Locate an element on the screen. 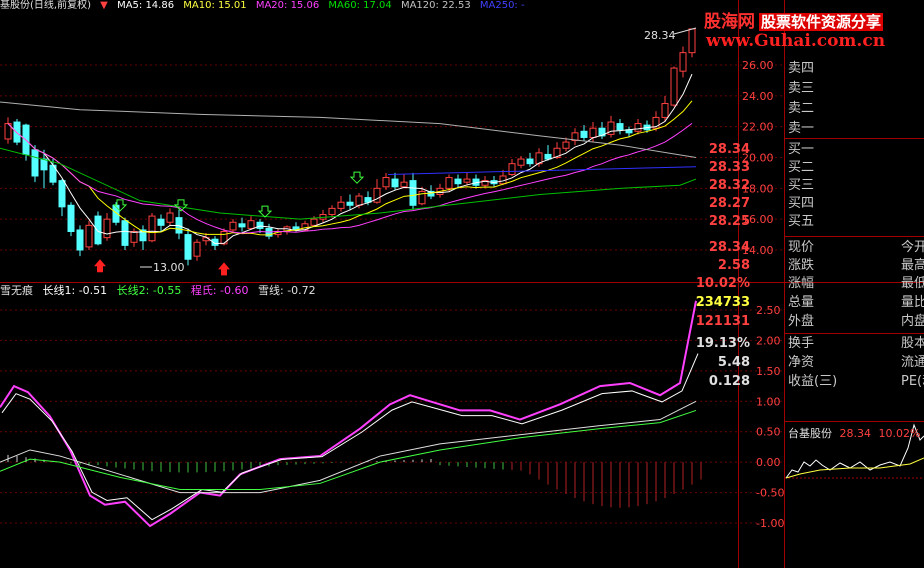 The height and width of the screenshot is (568, 924). indicator-name: 雪无痕 is located at coordinates (16, 290).